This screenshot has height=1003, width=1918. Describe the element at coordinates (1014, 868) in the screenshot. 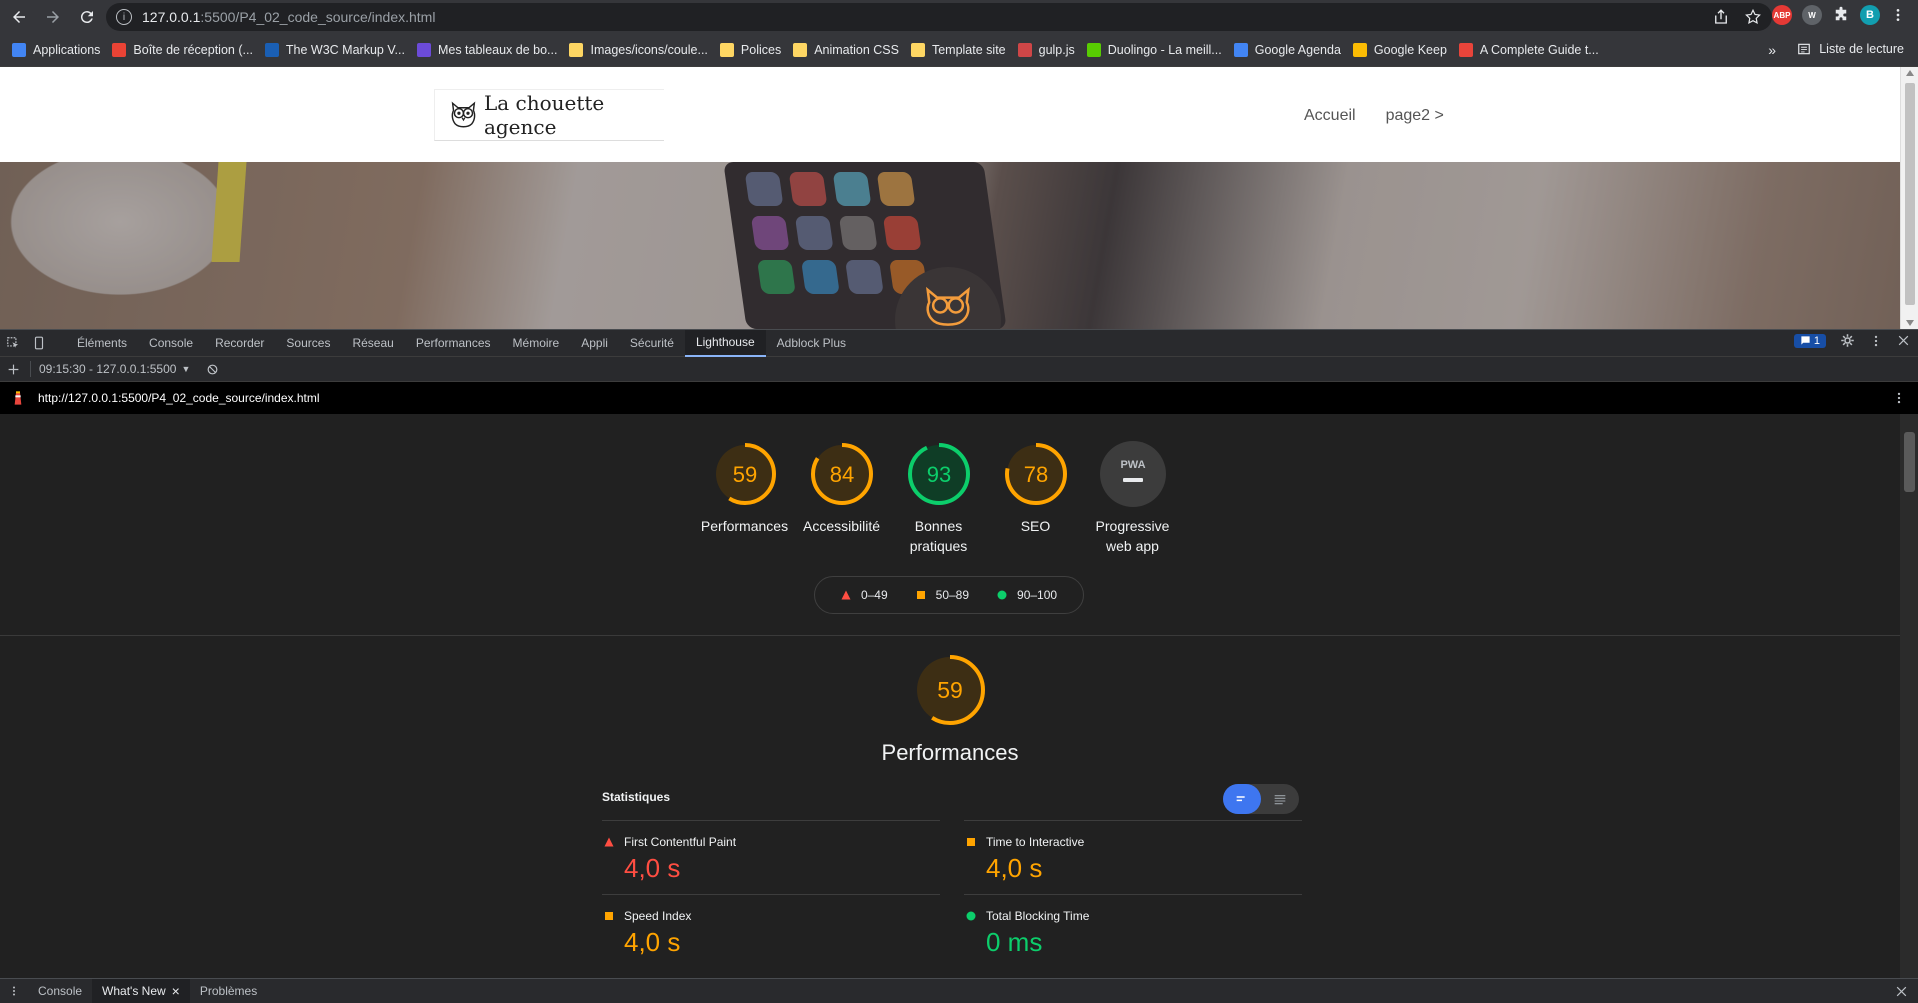

I see `metric-value: 4,0 s` at that location.